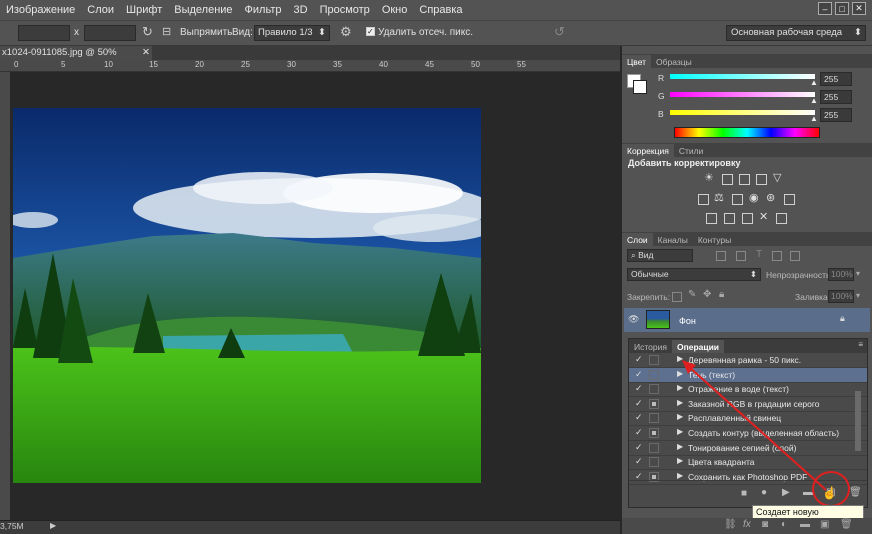 This screenshot has width=872, height=534. I want to click on filter-adjust-icon, so click(741, 256).